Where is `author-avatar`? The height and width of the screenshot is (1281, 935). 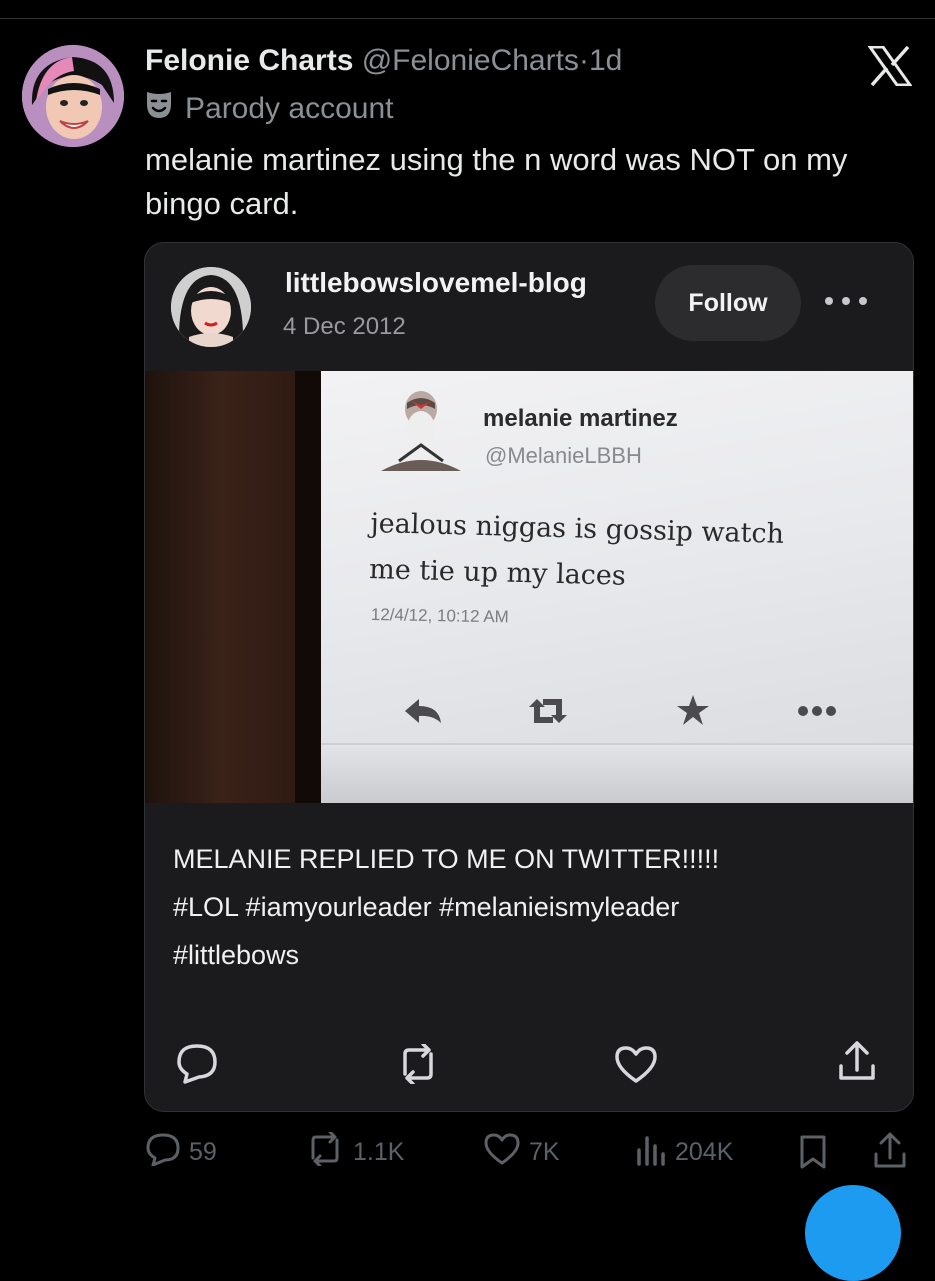 author-avatar is located at coordinates (73, 96).